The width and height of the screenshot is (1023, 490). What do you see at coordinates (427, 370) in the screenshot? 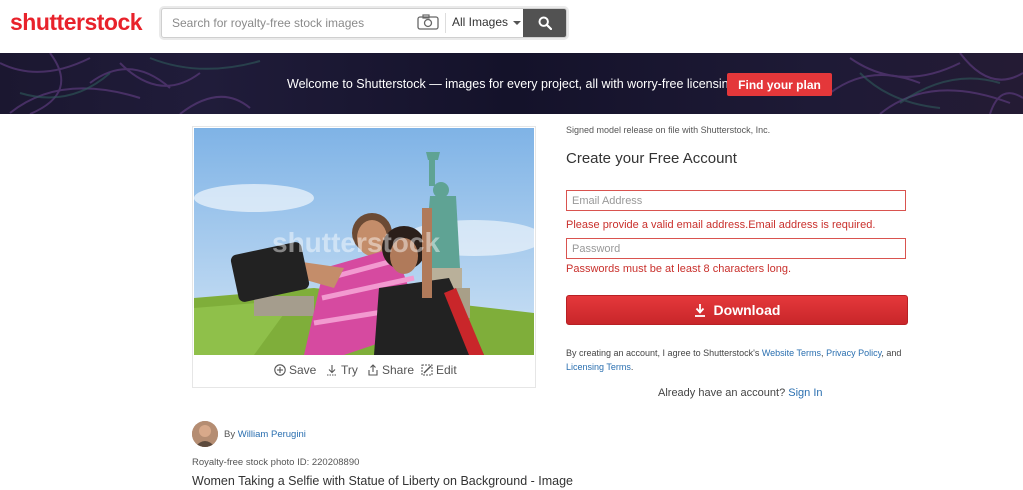
I see `edit-icon` at bounding box center [427, 370].